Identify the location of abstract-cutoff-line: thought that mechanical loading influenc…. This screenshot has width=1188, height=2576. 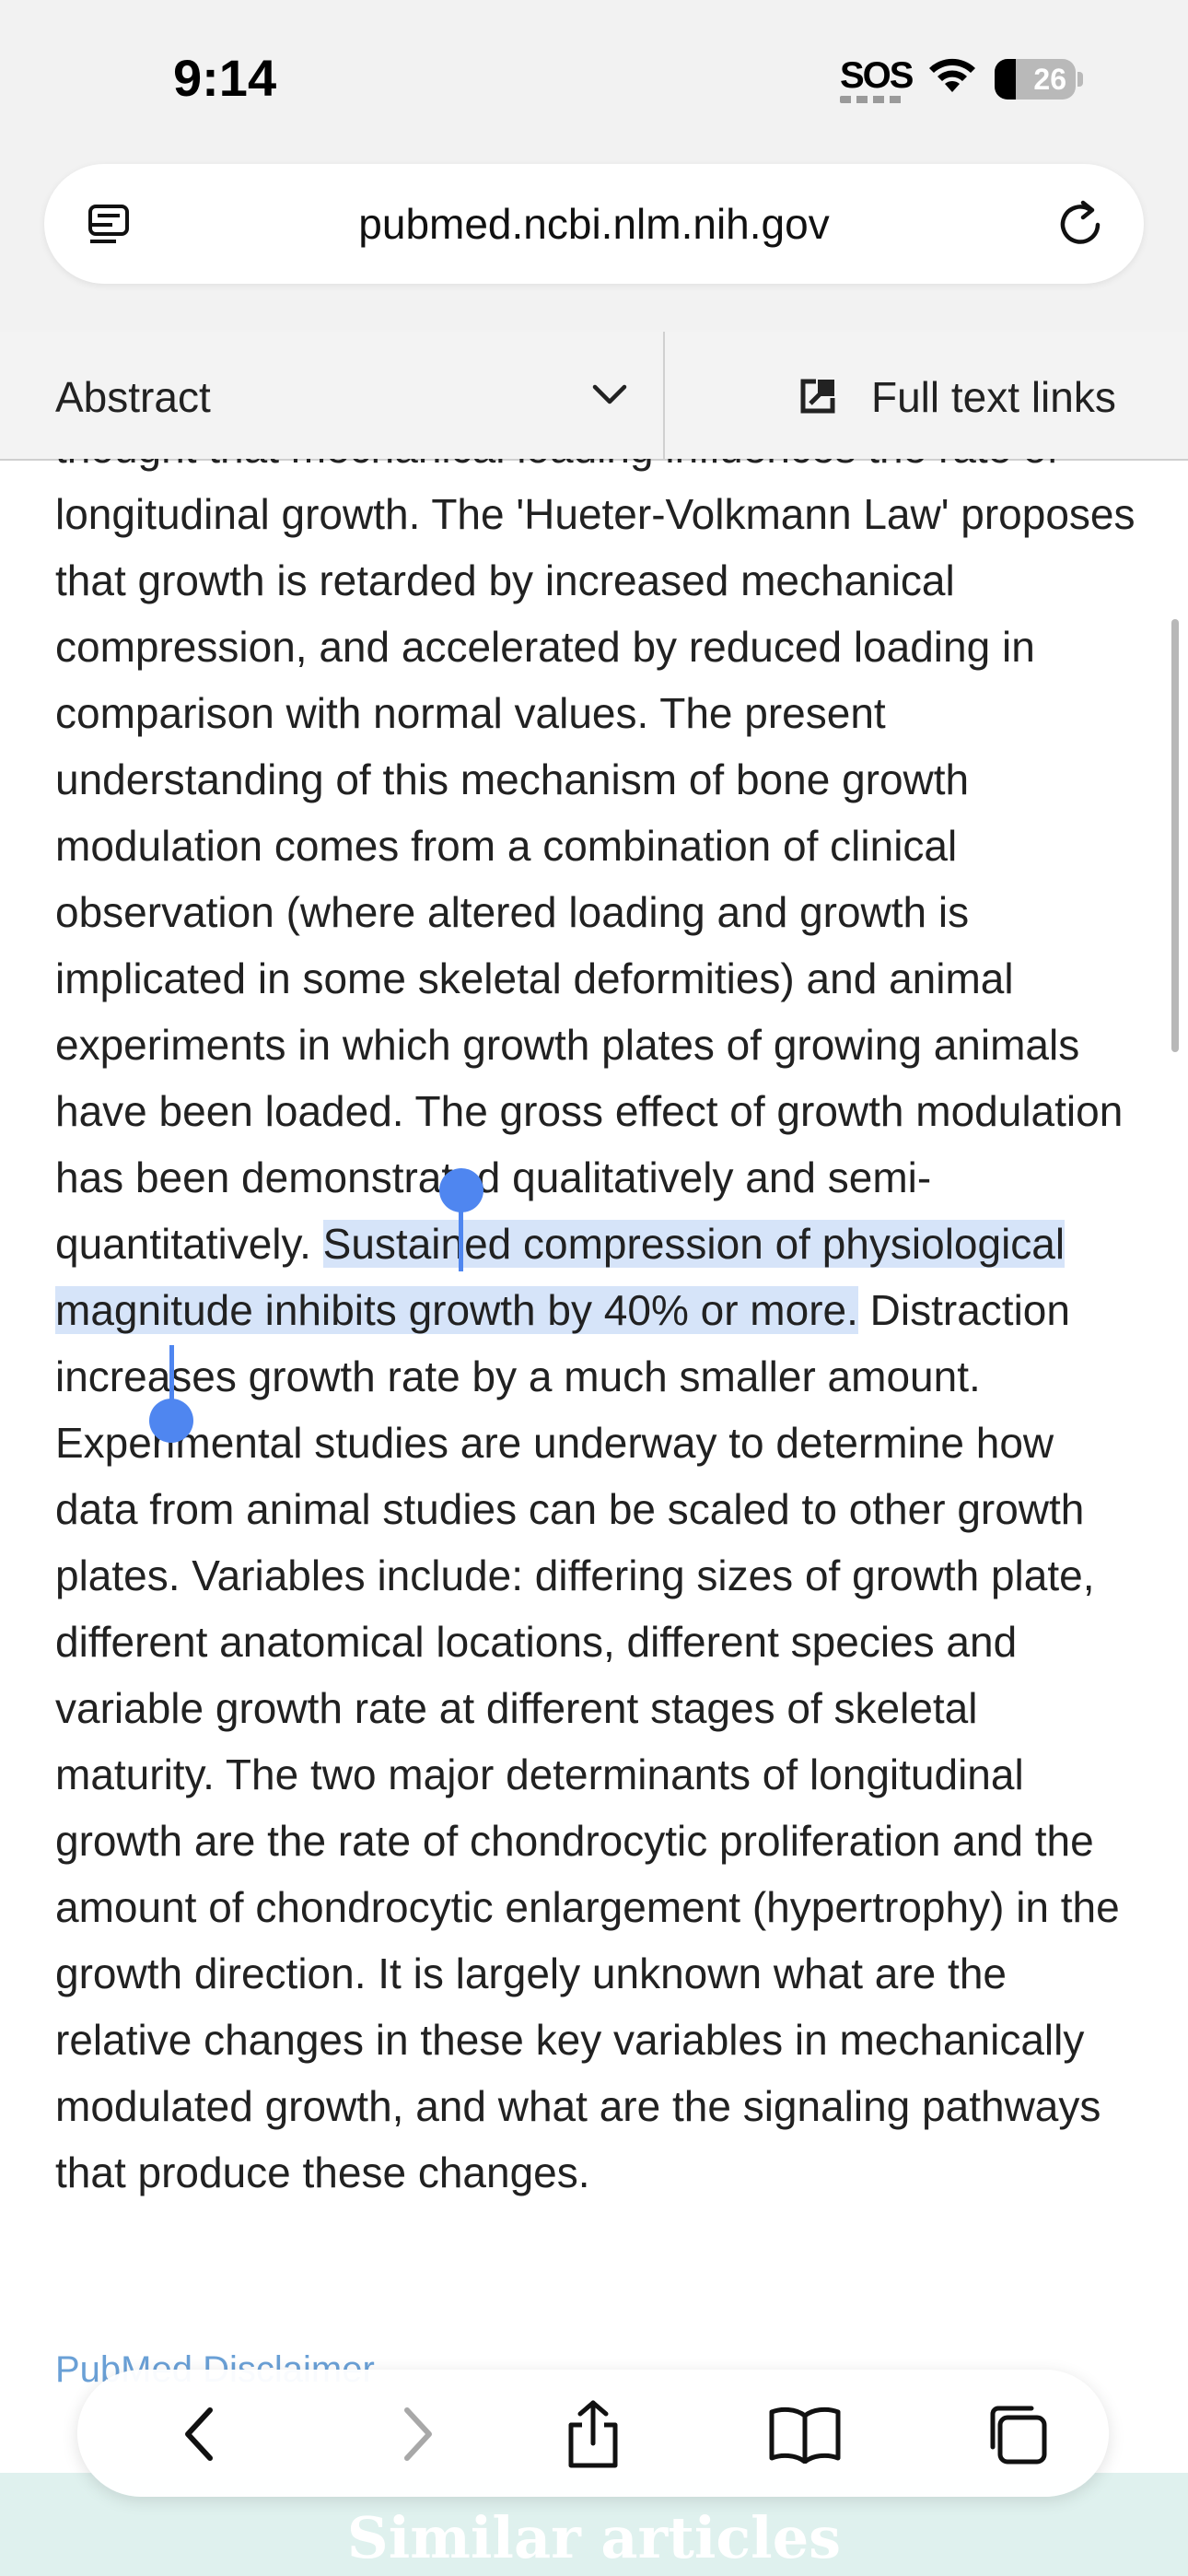
(533, 465).